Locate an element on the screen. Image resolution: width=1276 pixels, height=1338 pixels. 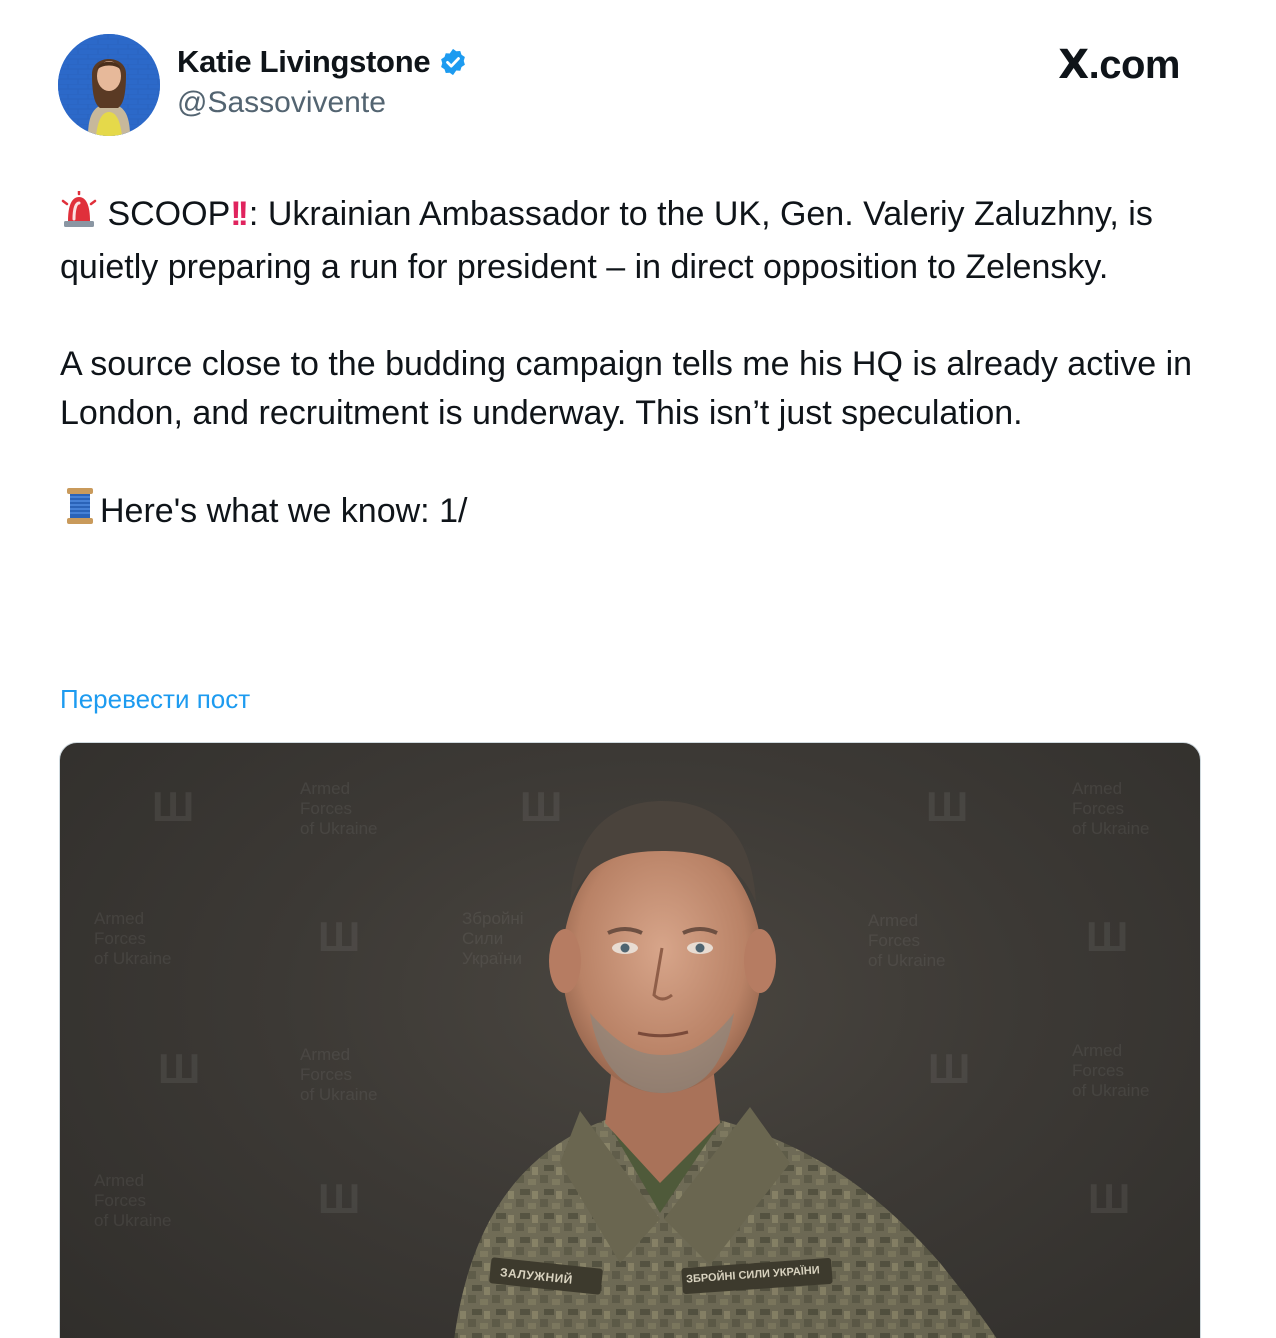
author-name-row: Katie Livingstone is located at coordinates (322, 62).